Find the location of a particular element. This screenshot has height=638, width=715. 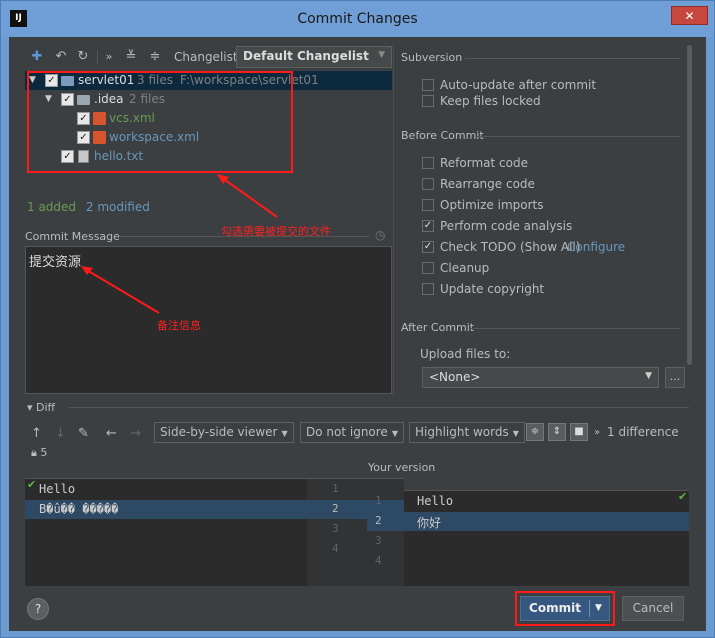

left-line-number: 2 is located at coordinates (335, 508).